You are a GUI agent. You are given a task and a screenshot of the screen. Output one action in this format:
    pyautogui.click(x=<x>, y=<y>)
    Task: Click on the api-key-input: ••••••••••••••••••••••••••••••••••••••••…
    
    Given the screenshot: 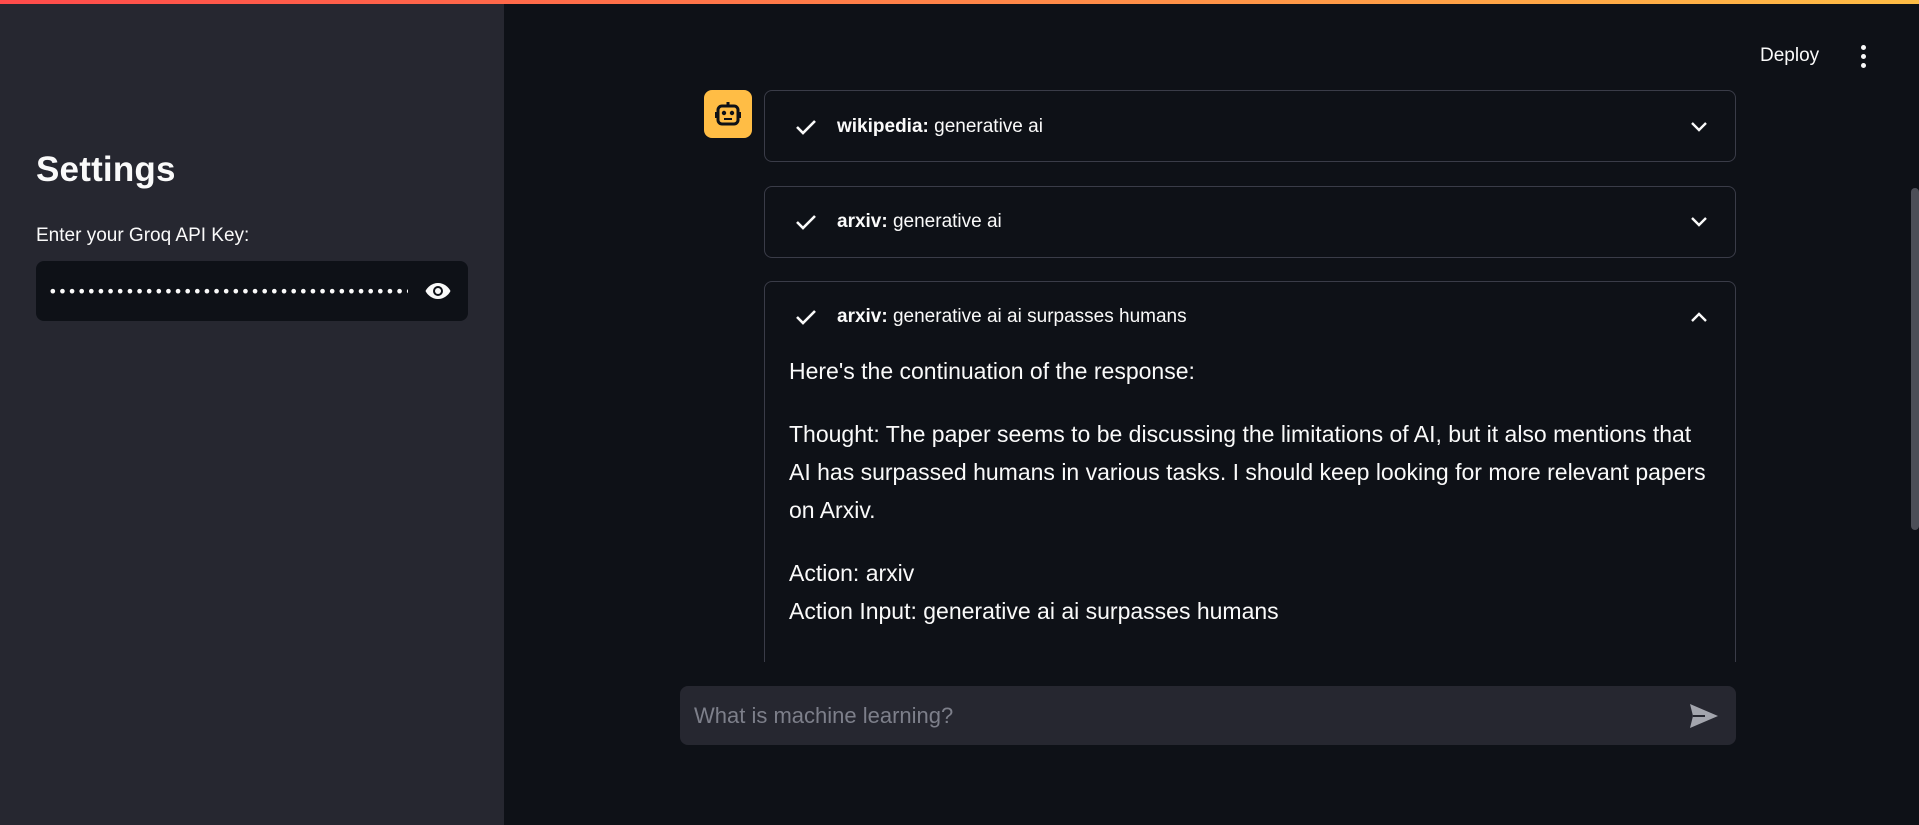 What is the action you would take?
    pyautogui.click(x=222, y=291)
    